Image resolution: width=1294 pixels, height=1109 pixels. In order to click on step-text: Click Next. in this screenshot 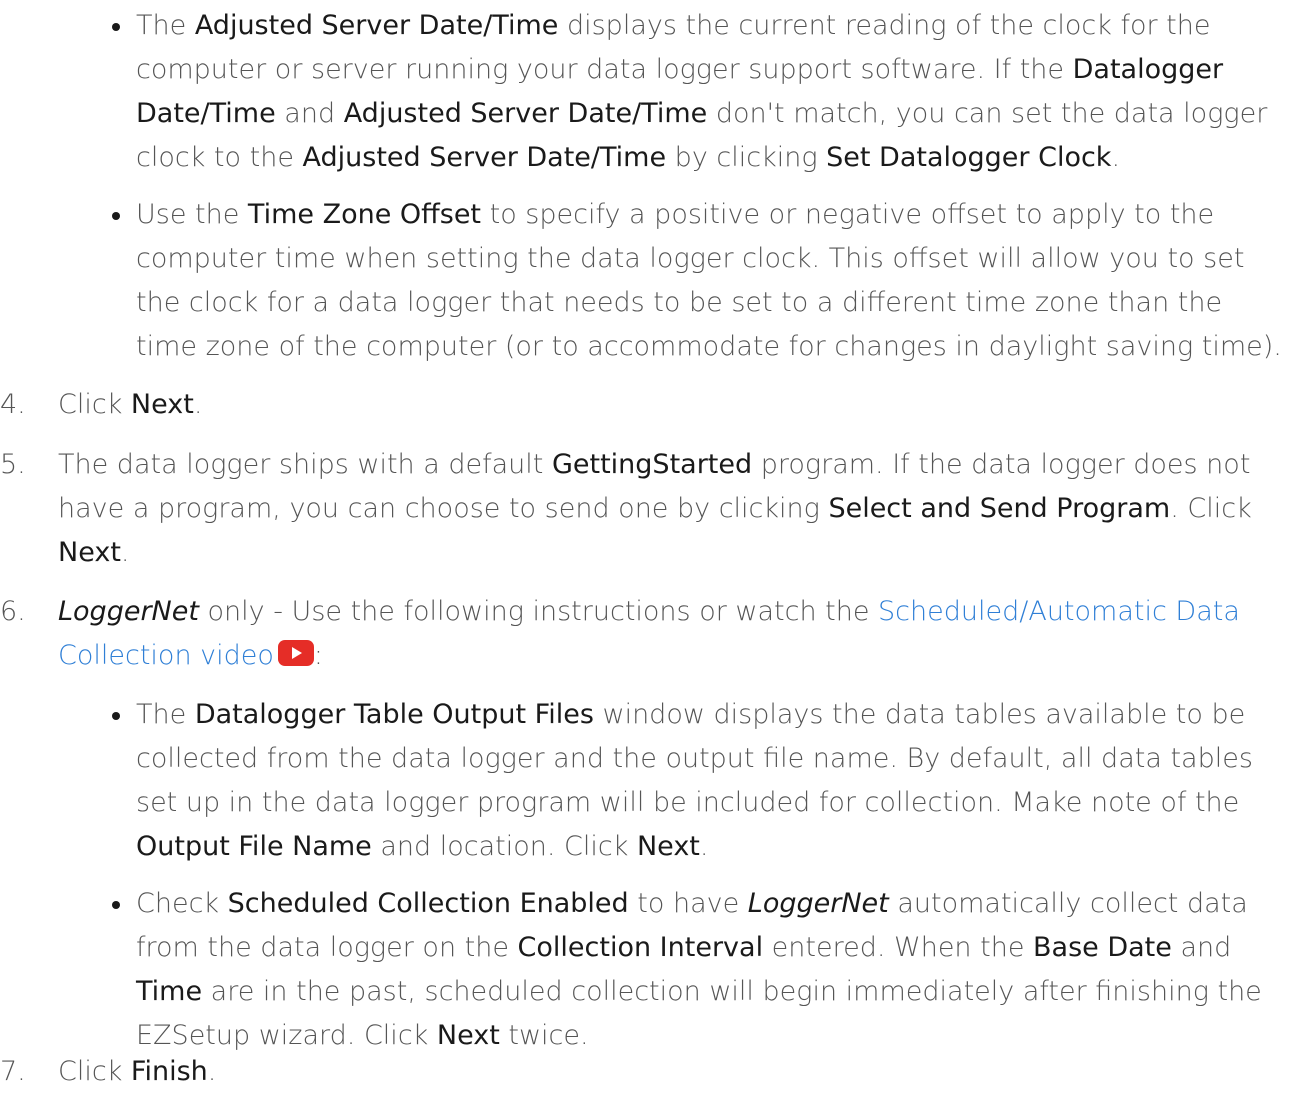, I will do `click(130, 404)`.